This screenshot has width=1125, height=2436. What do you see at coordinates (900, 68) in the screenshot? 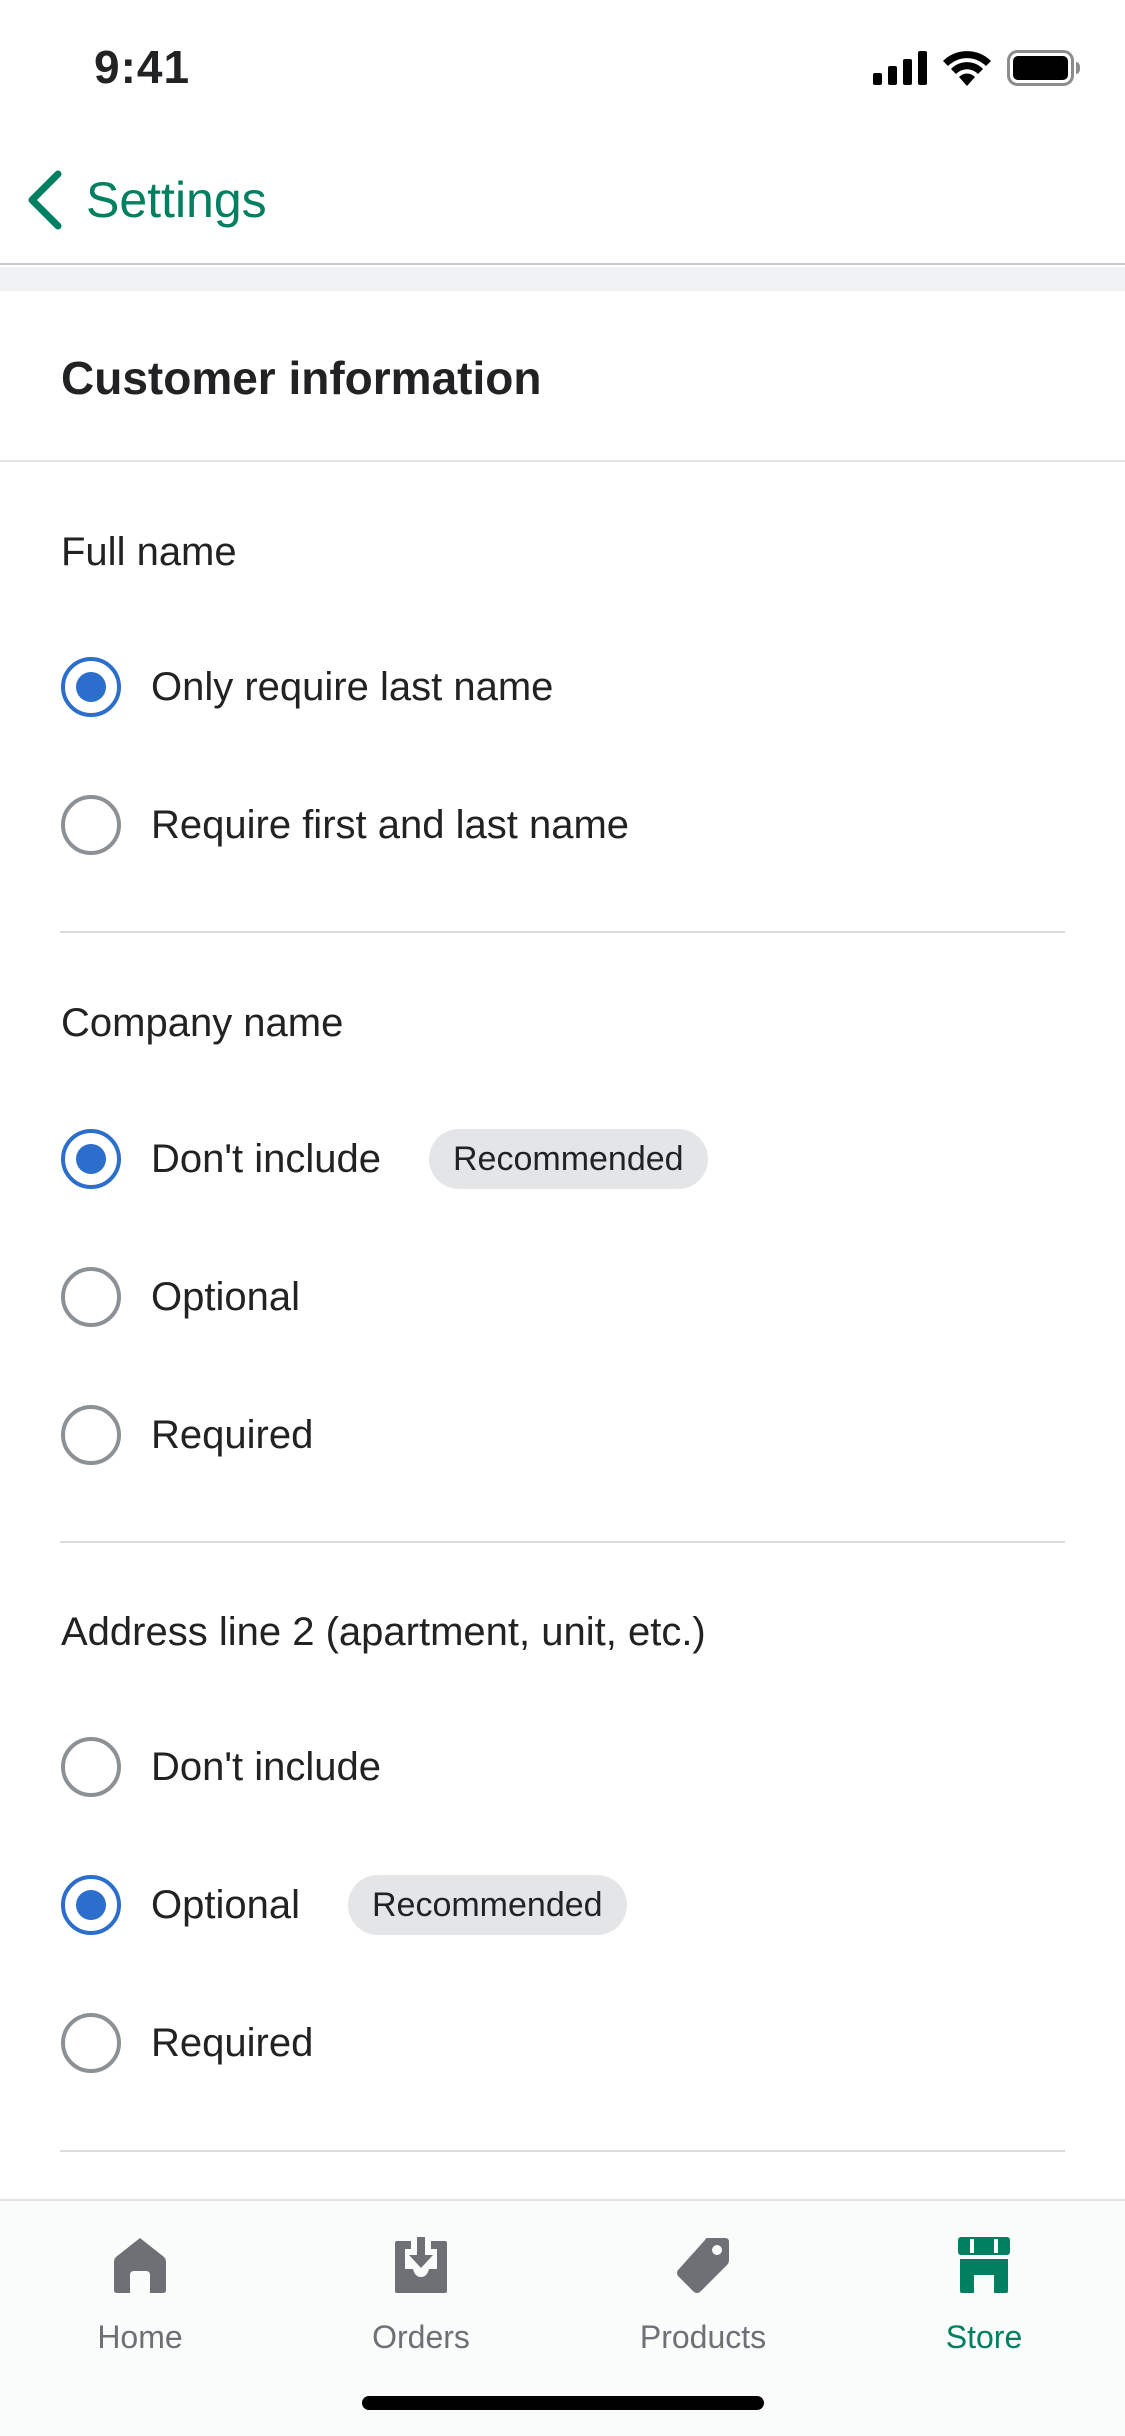
I see `cellular-signal-icon` at bounding box center [900, 68].